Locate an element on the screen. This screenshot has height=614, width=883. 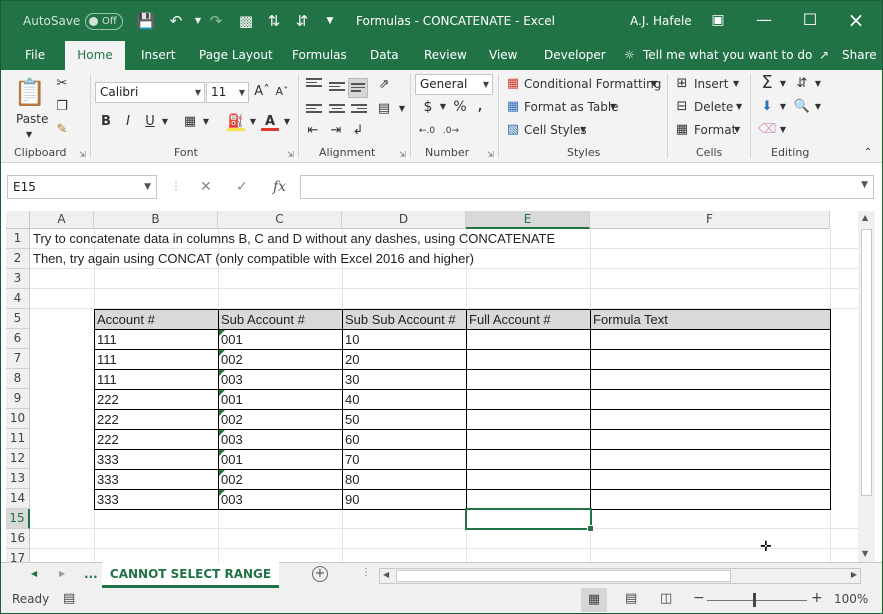
row-header: 17 is located at coordinates (18, 555).